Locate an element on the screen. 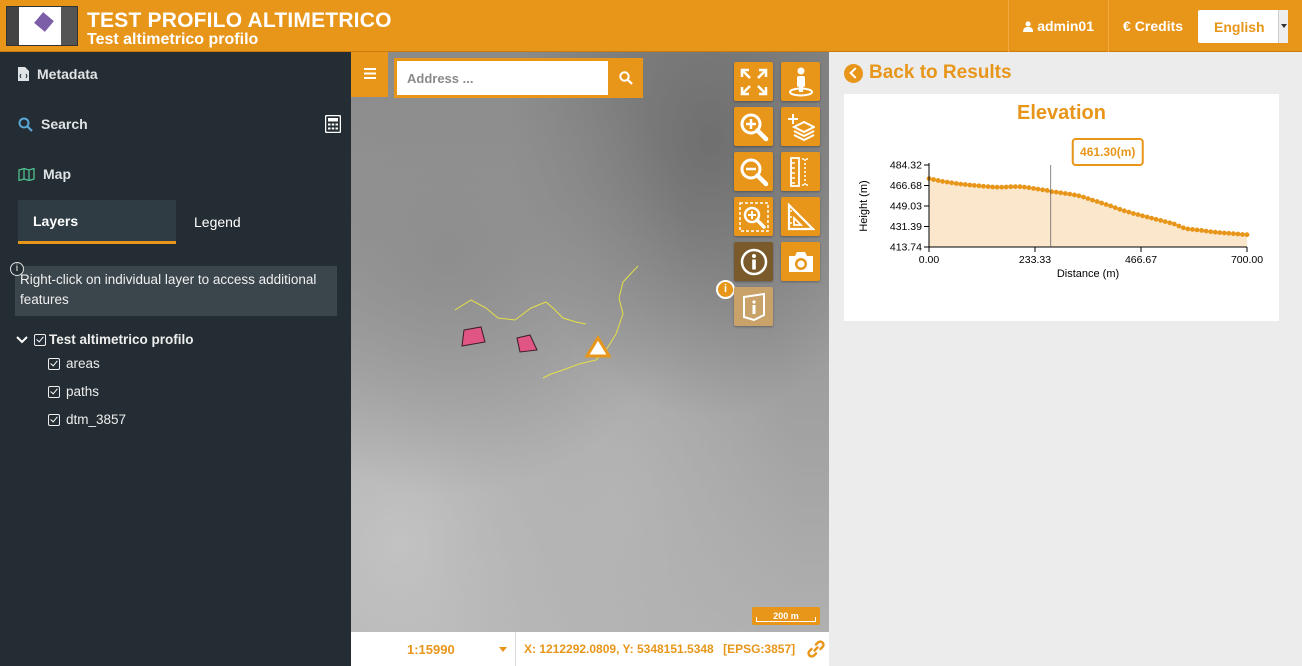  measure-area-icon is located at coordinates (801, 216).